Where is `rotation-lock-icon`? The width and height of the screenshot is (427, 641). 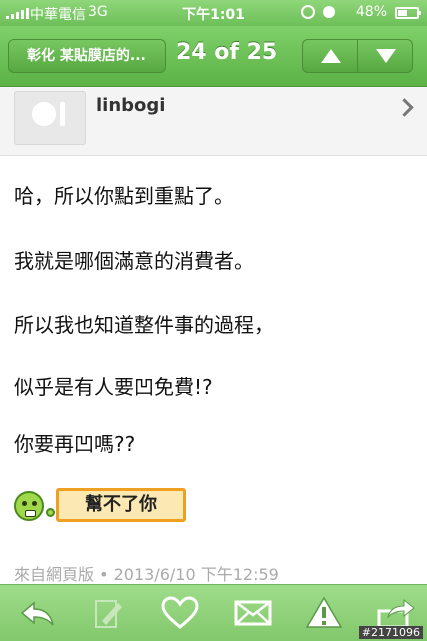
rotation-lock-icon is located at coordinates (308, 12).